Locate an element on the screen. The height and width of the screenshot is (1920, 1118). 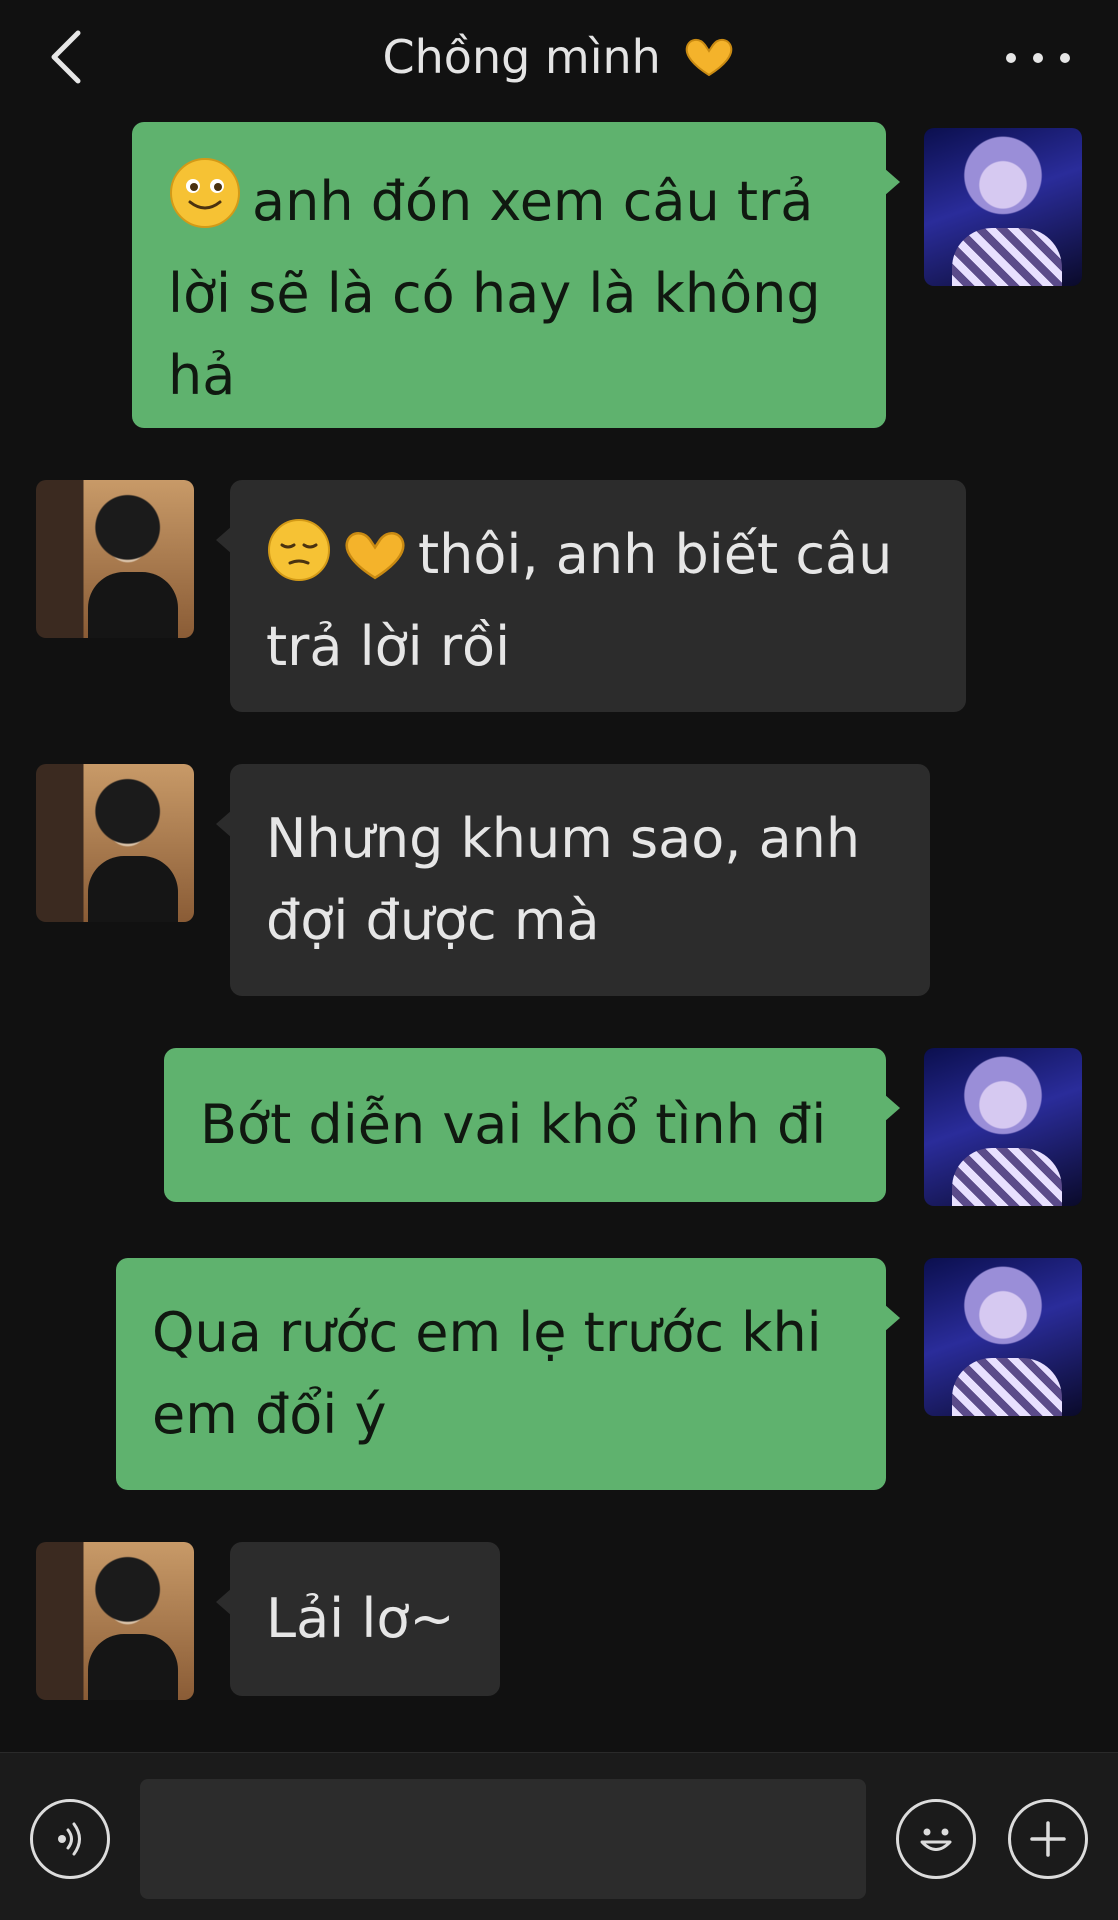
message-bubble-outgoing: Bớt diễn vai khổ tình đi is located at coordinates (532, 1125).